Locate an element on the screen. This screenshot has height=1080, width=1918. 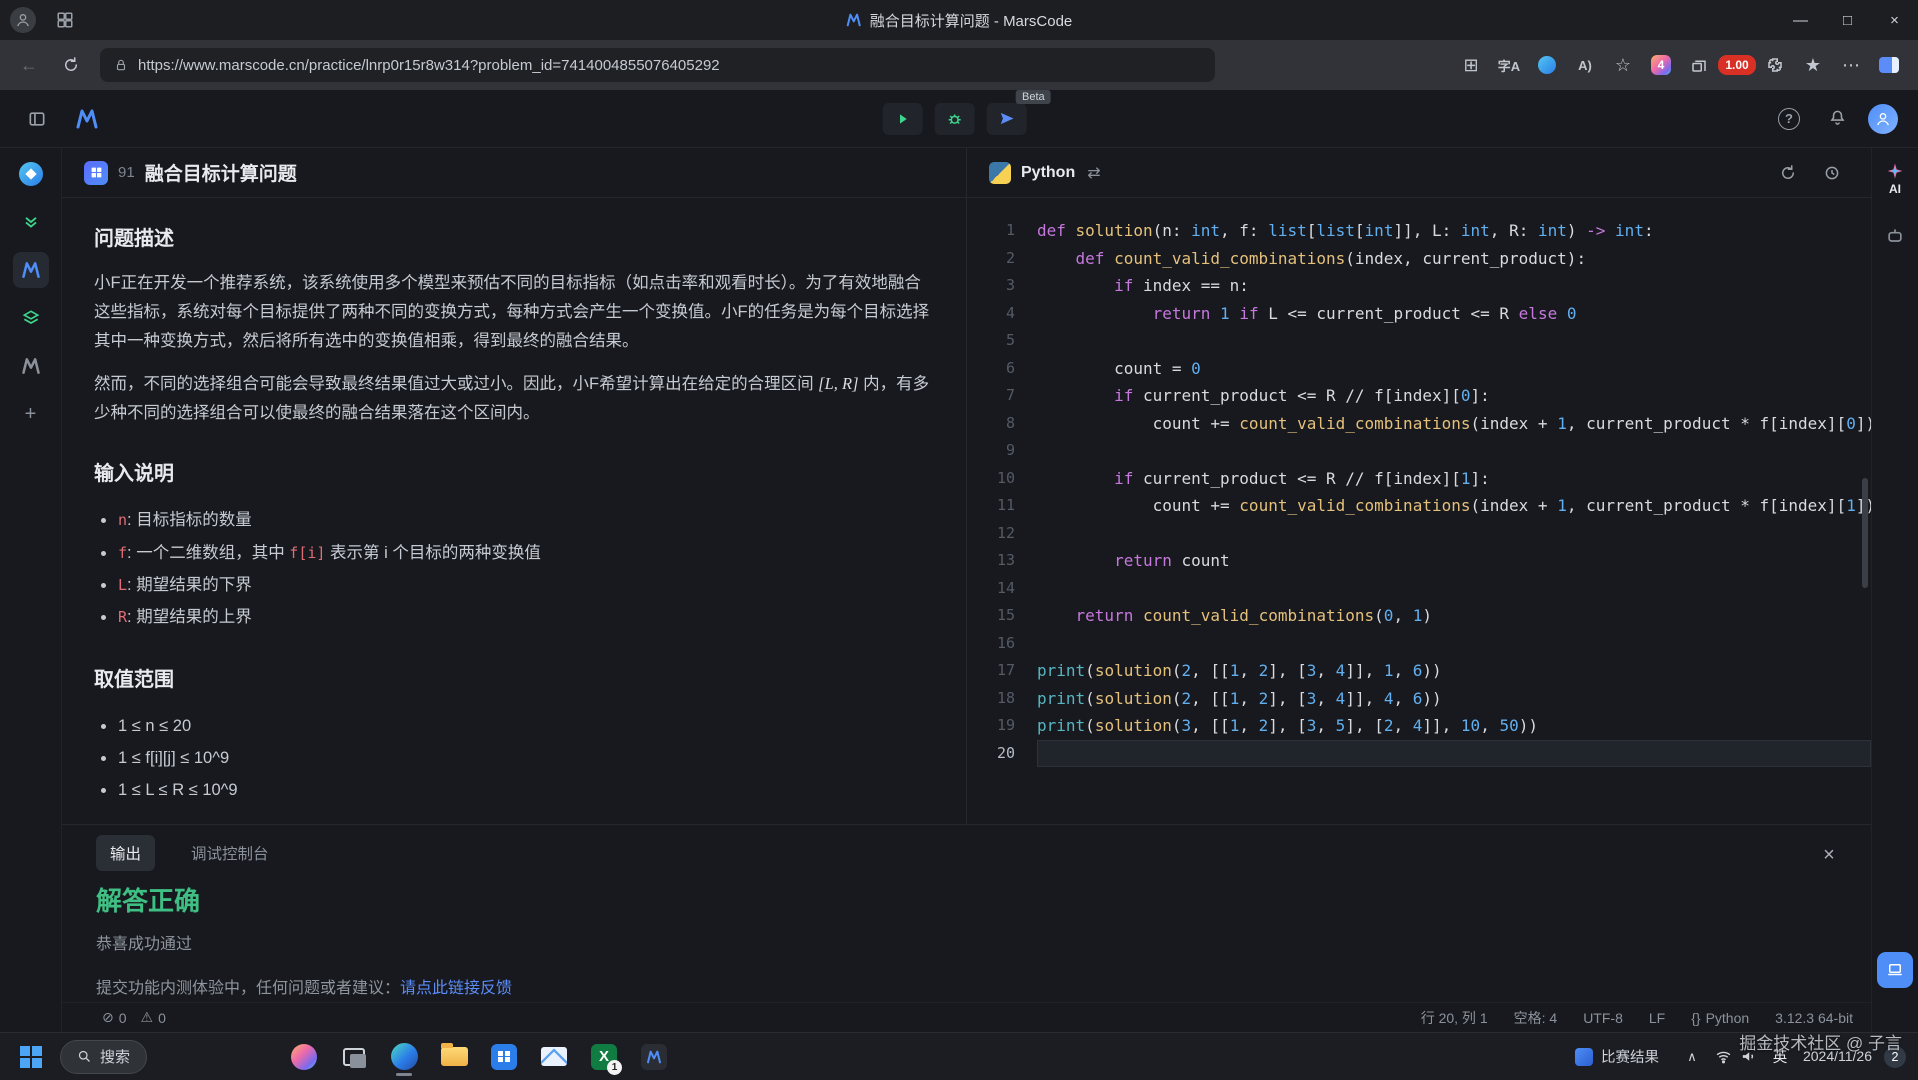
line-number: 18 is located at coordinates (991, 699).